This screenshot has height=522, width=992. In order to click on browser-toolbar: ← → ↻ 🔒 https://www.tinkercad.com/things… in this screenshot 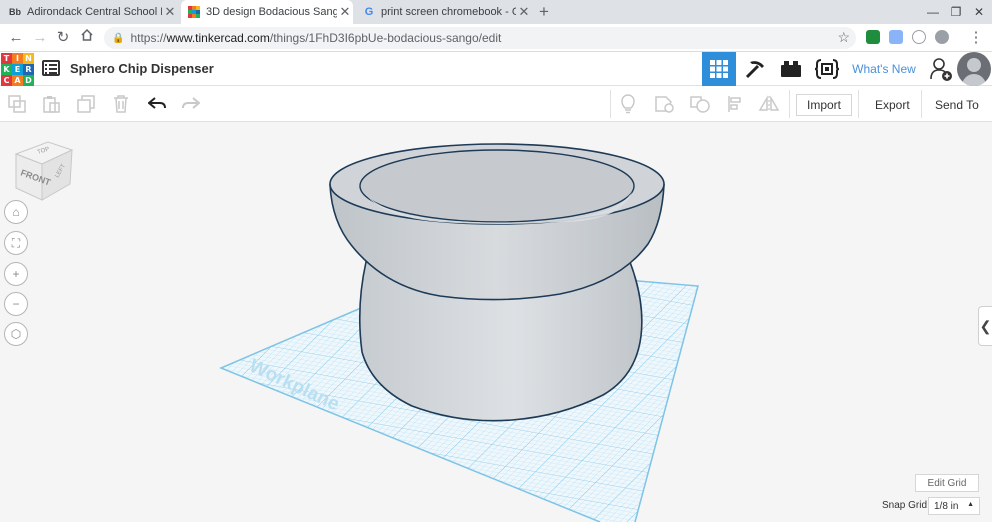, I will do `click(496, 38)`.